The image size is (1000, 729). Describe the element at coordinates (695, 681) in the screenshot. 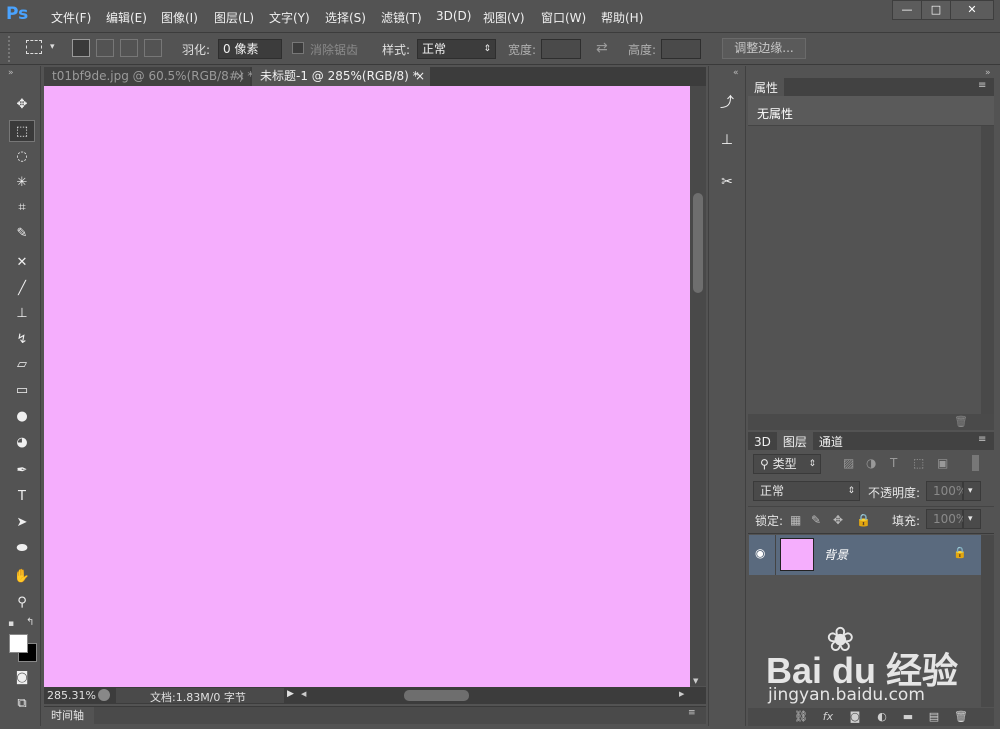

I see `scroll-down-icon: ▼` at that location.